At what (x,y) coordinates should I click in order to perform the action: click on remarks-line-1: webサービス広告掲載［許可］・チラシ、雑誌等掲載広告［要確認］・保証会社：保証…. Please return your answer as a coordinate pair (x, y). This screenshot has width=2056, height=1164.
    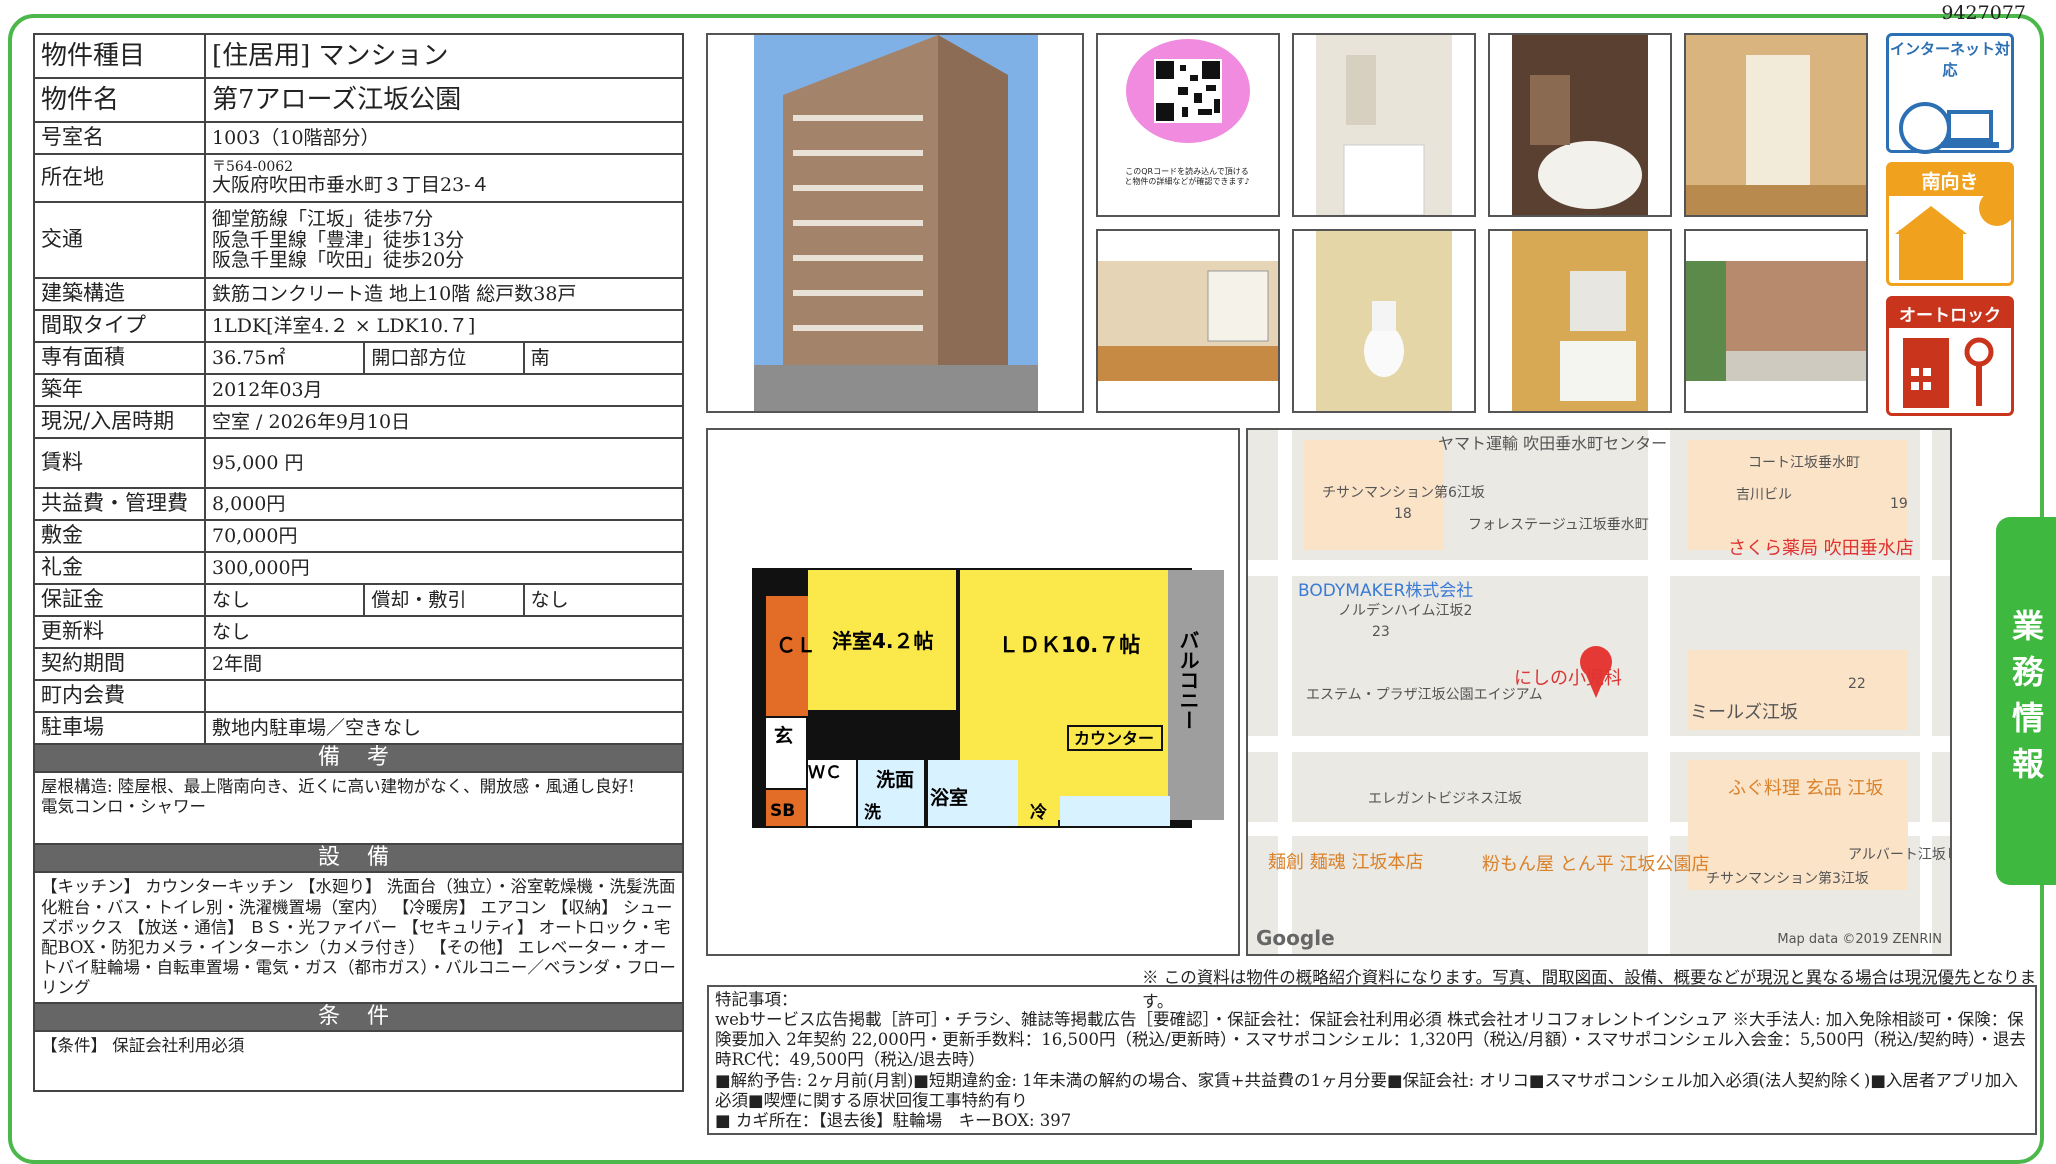
    Looking at the image, I should click on (1370, 1040).